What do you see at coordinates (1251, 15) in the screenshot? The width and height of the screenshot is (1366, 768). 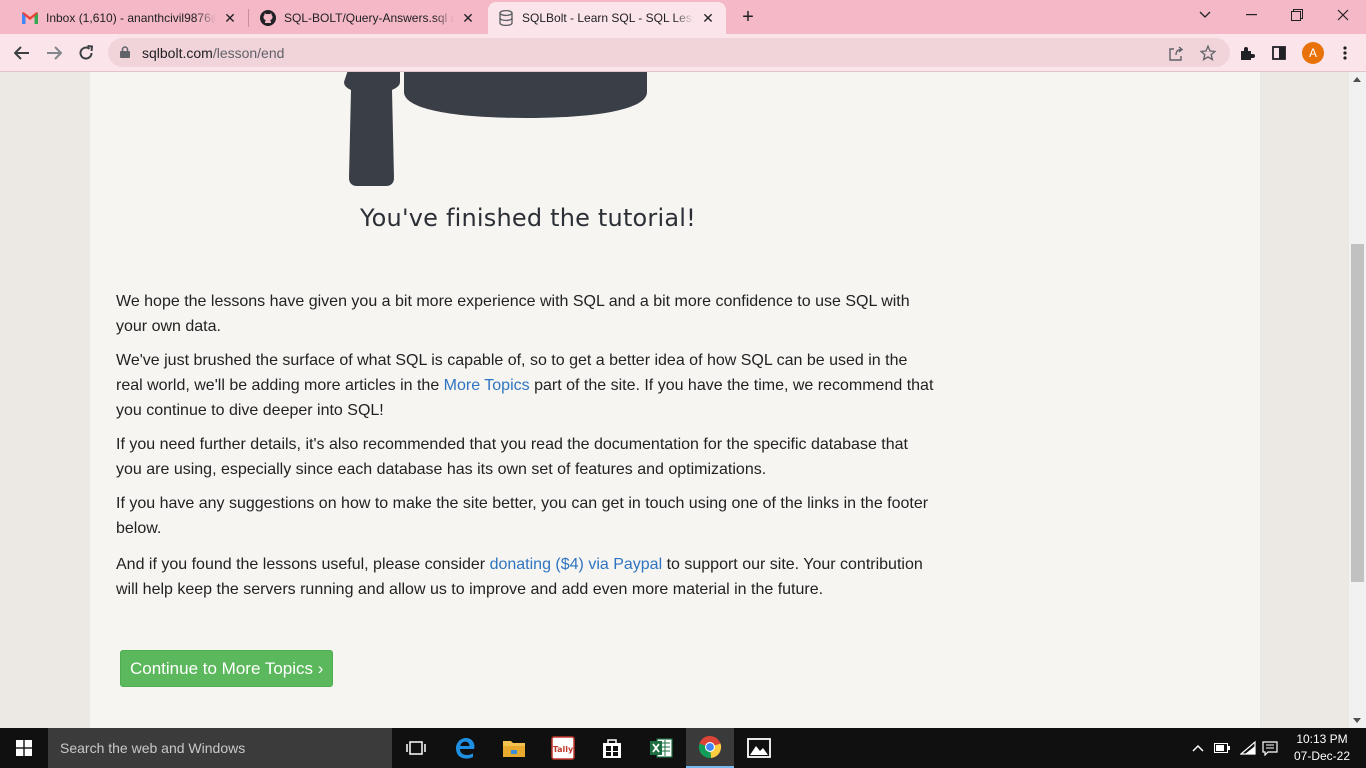 I see `minimize-icon` at bounding box center [1251, 15].